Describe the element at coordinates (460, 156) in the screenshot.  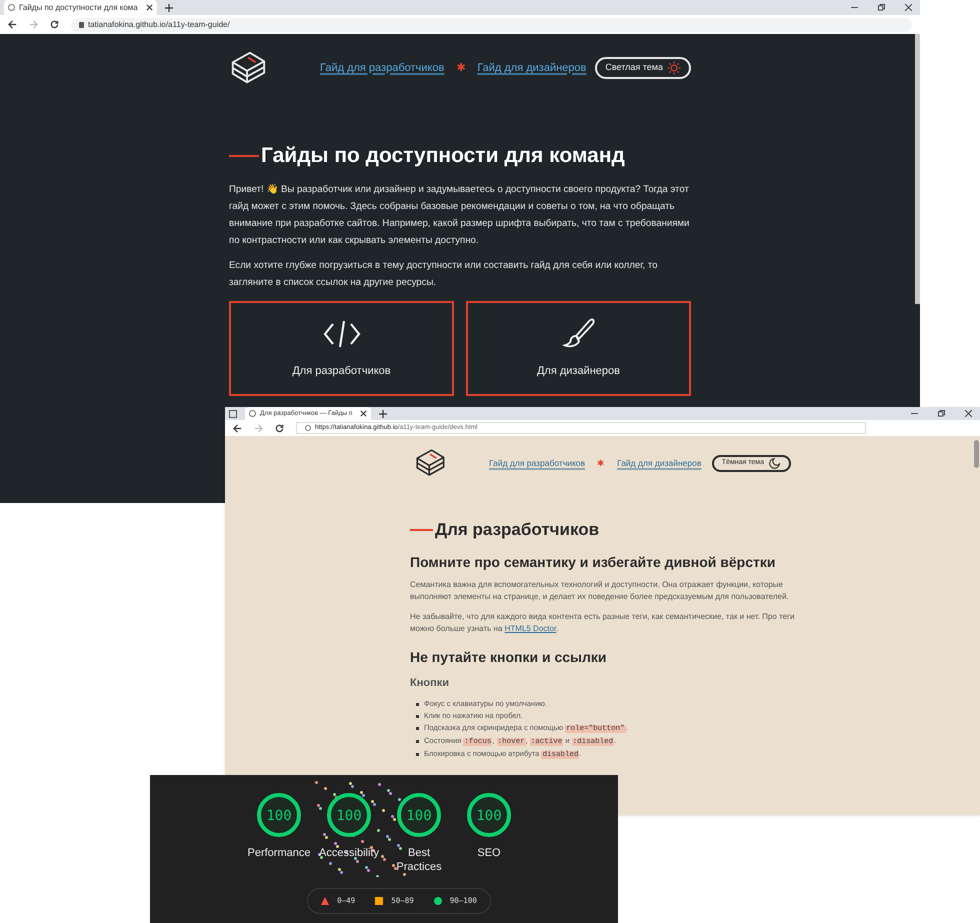
I see `page-heading: Гайды по доступности для команд` at that location.